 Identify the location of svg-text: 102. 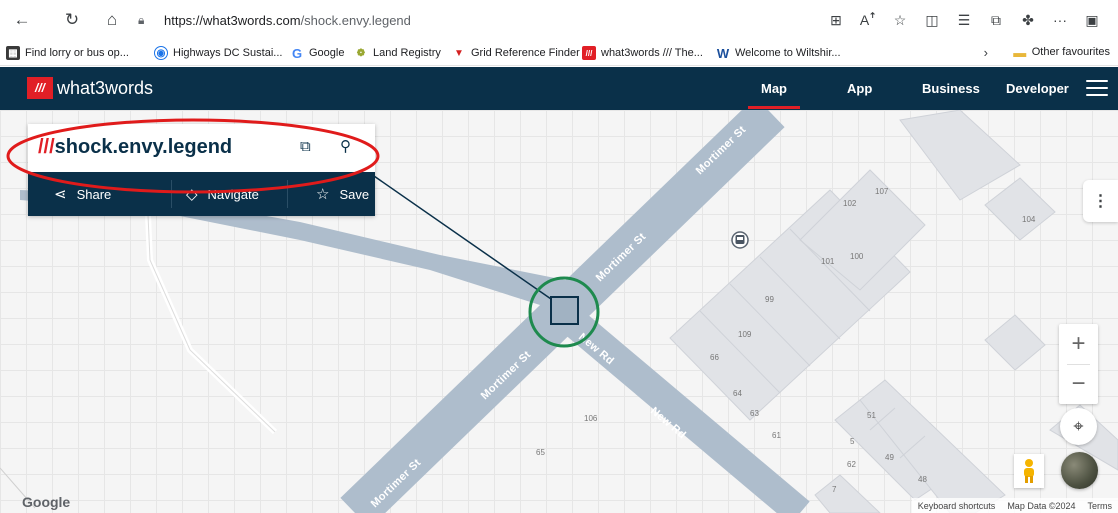
(850, 203).